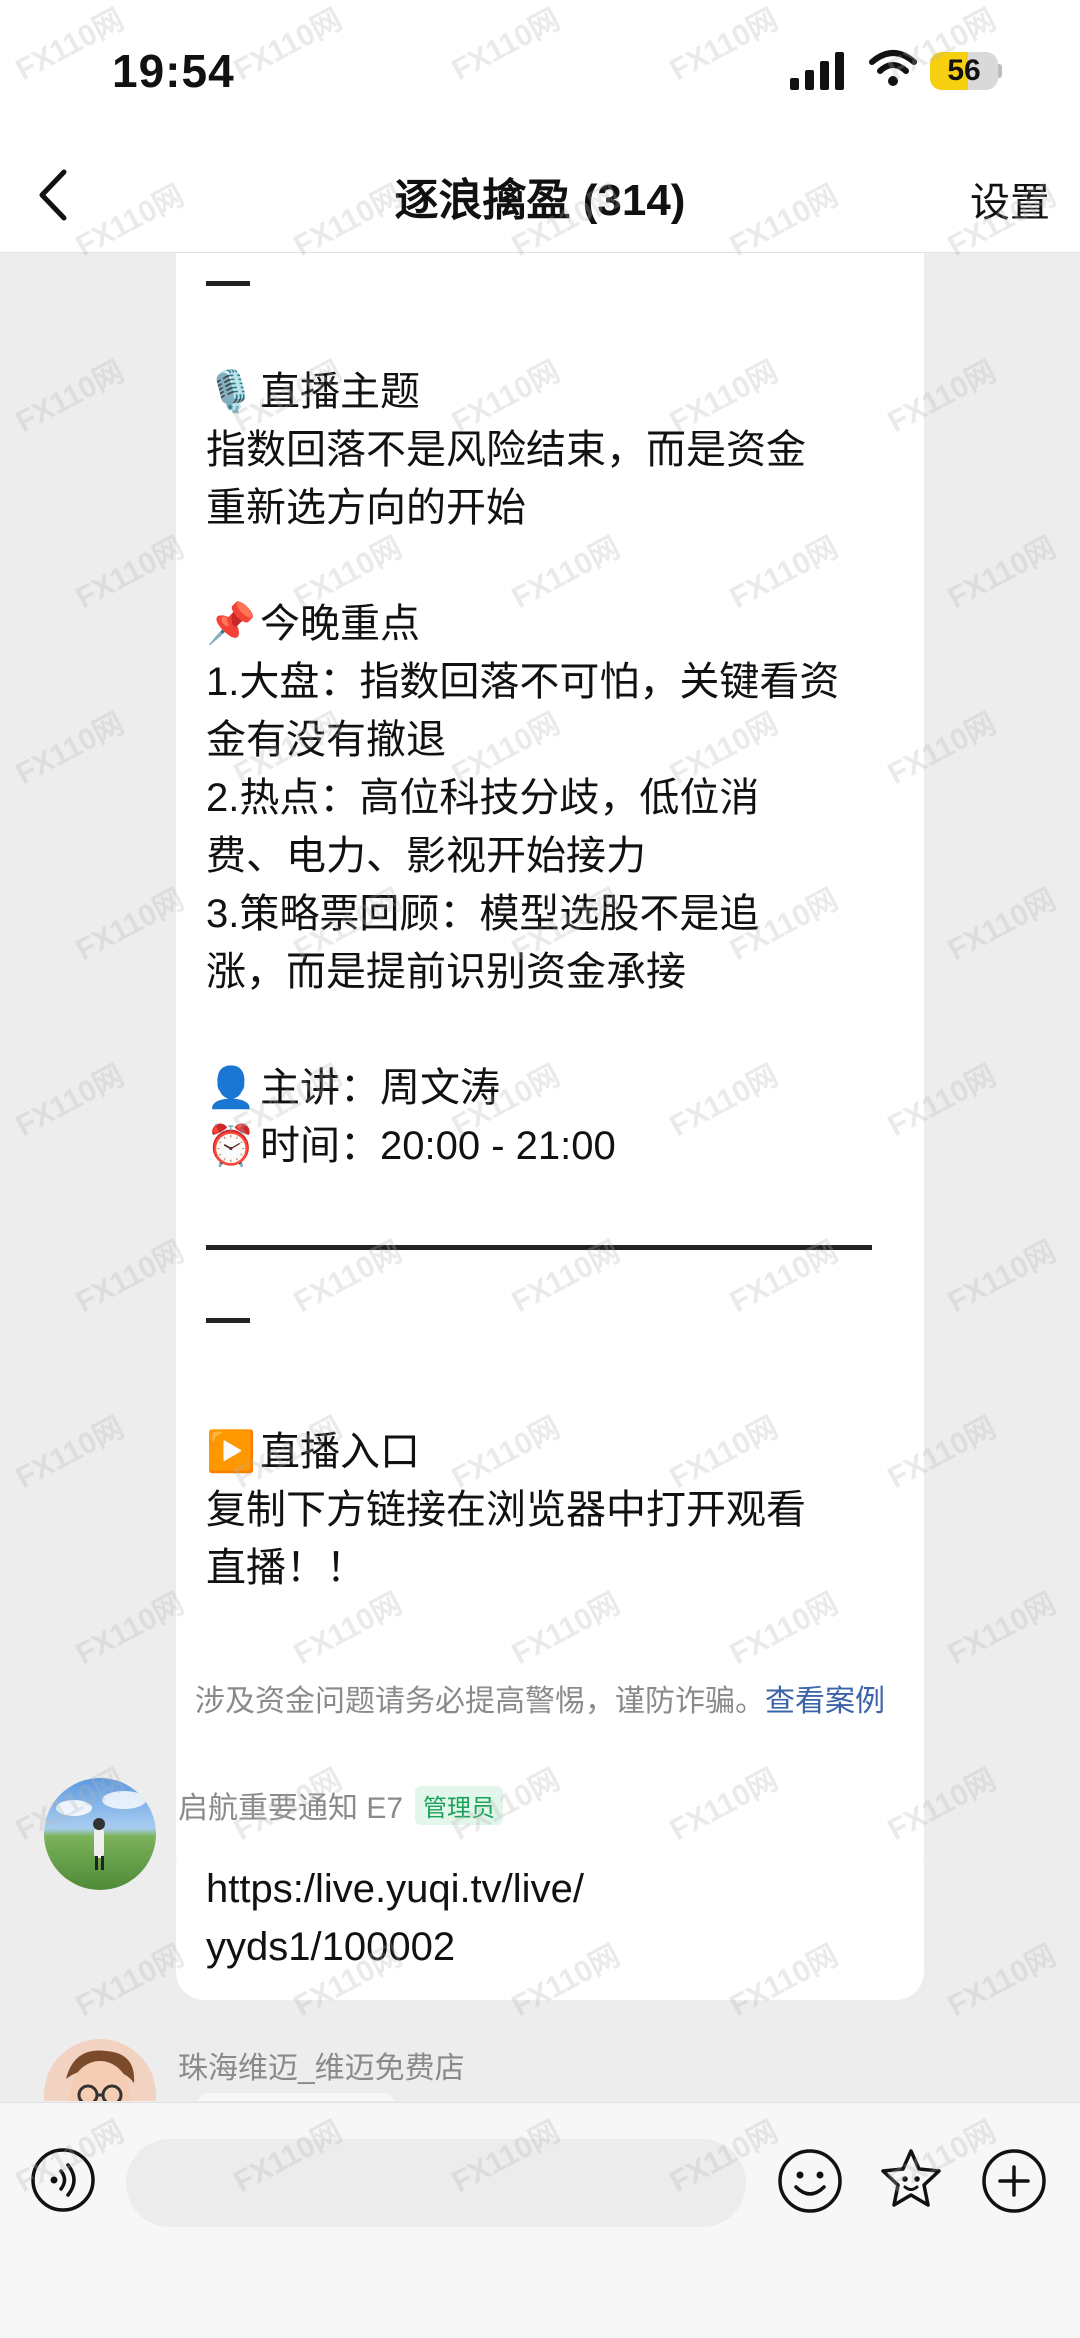 This screenshot has height=2338, width=1080. Describe the element at coordinates (480, 1701) in the screenshot. I see `warning-text: 涉及资金问题请务必提高警惕，谨防诈骗。` at that location.